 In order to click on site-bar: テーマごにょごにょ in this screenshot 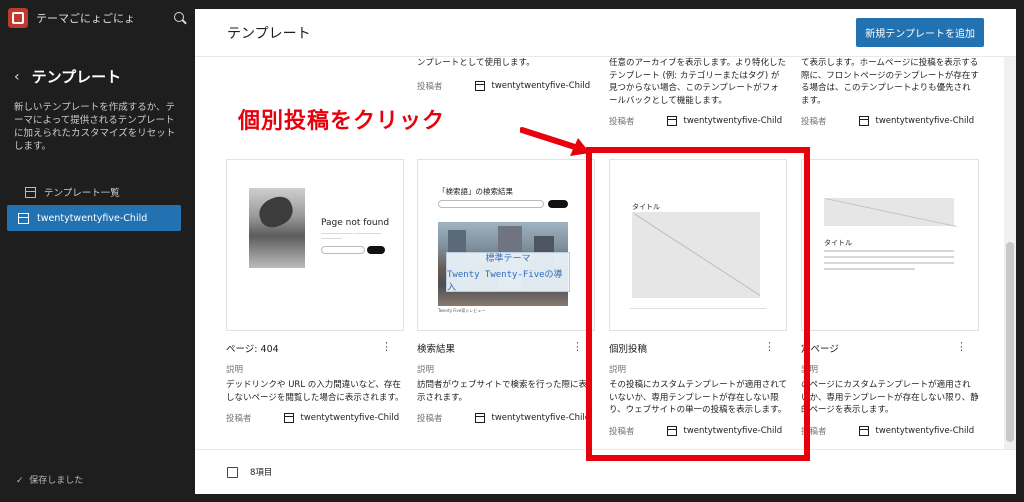, I will do `click(97, 18)`.